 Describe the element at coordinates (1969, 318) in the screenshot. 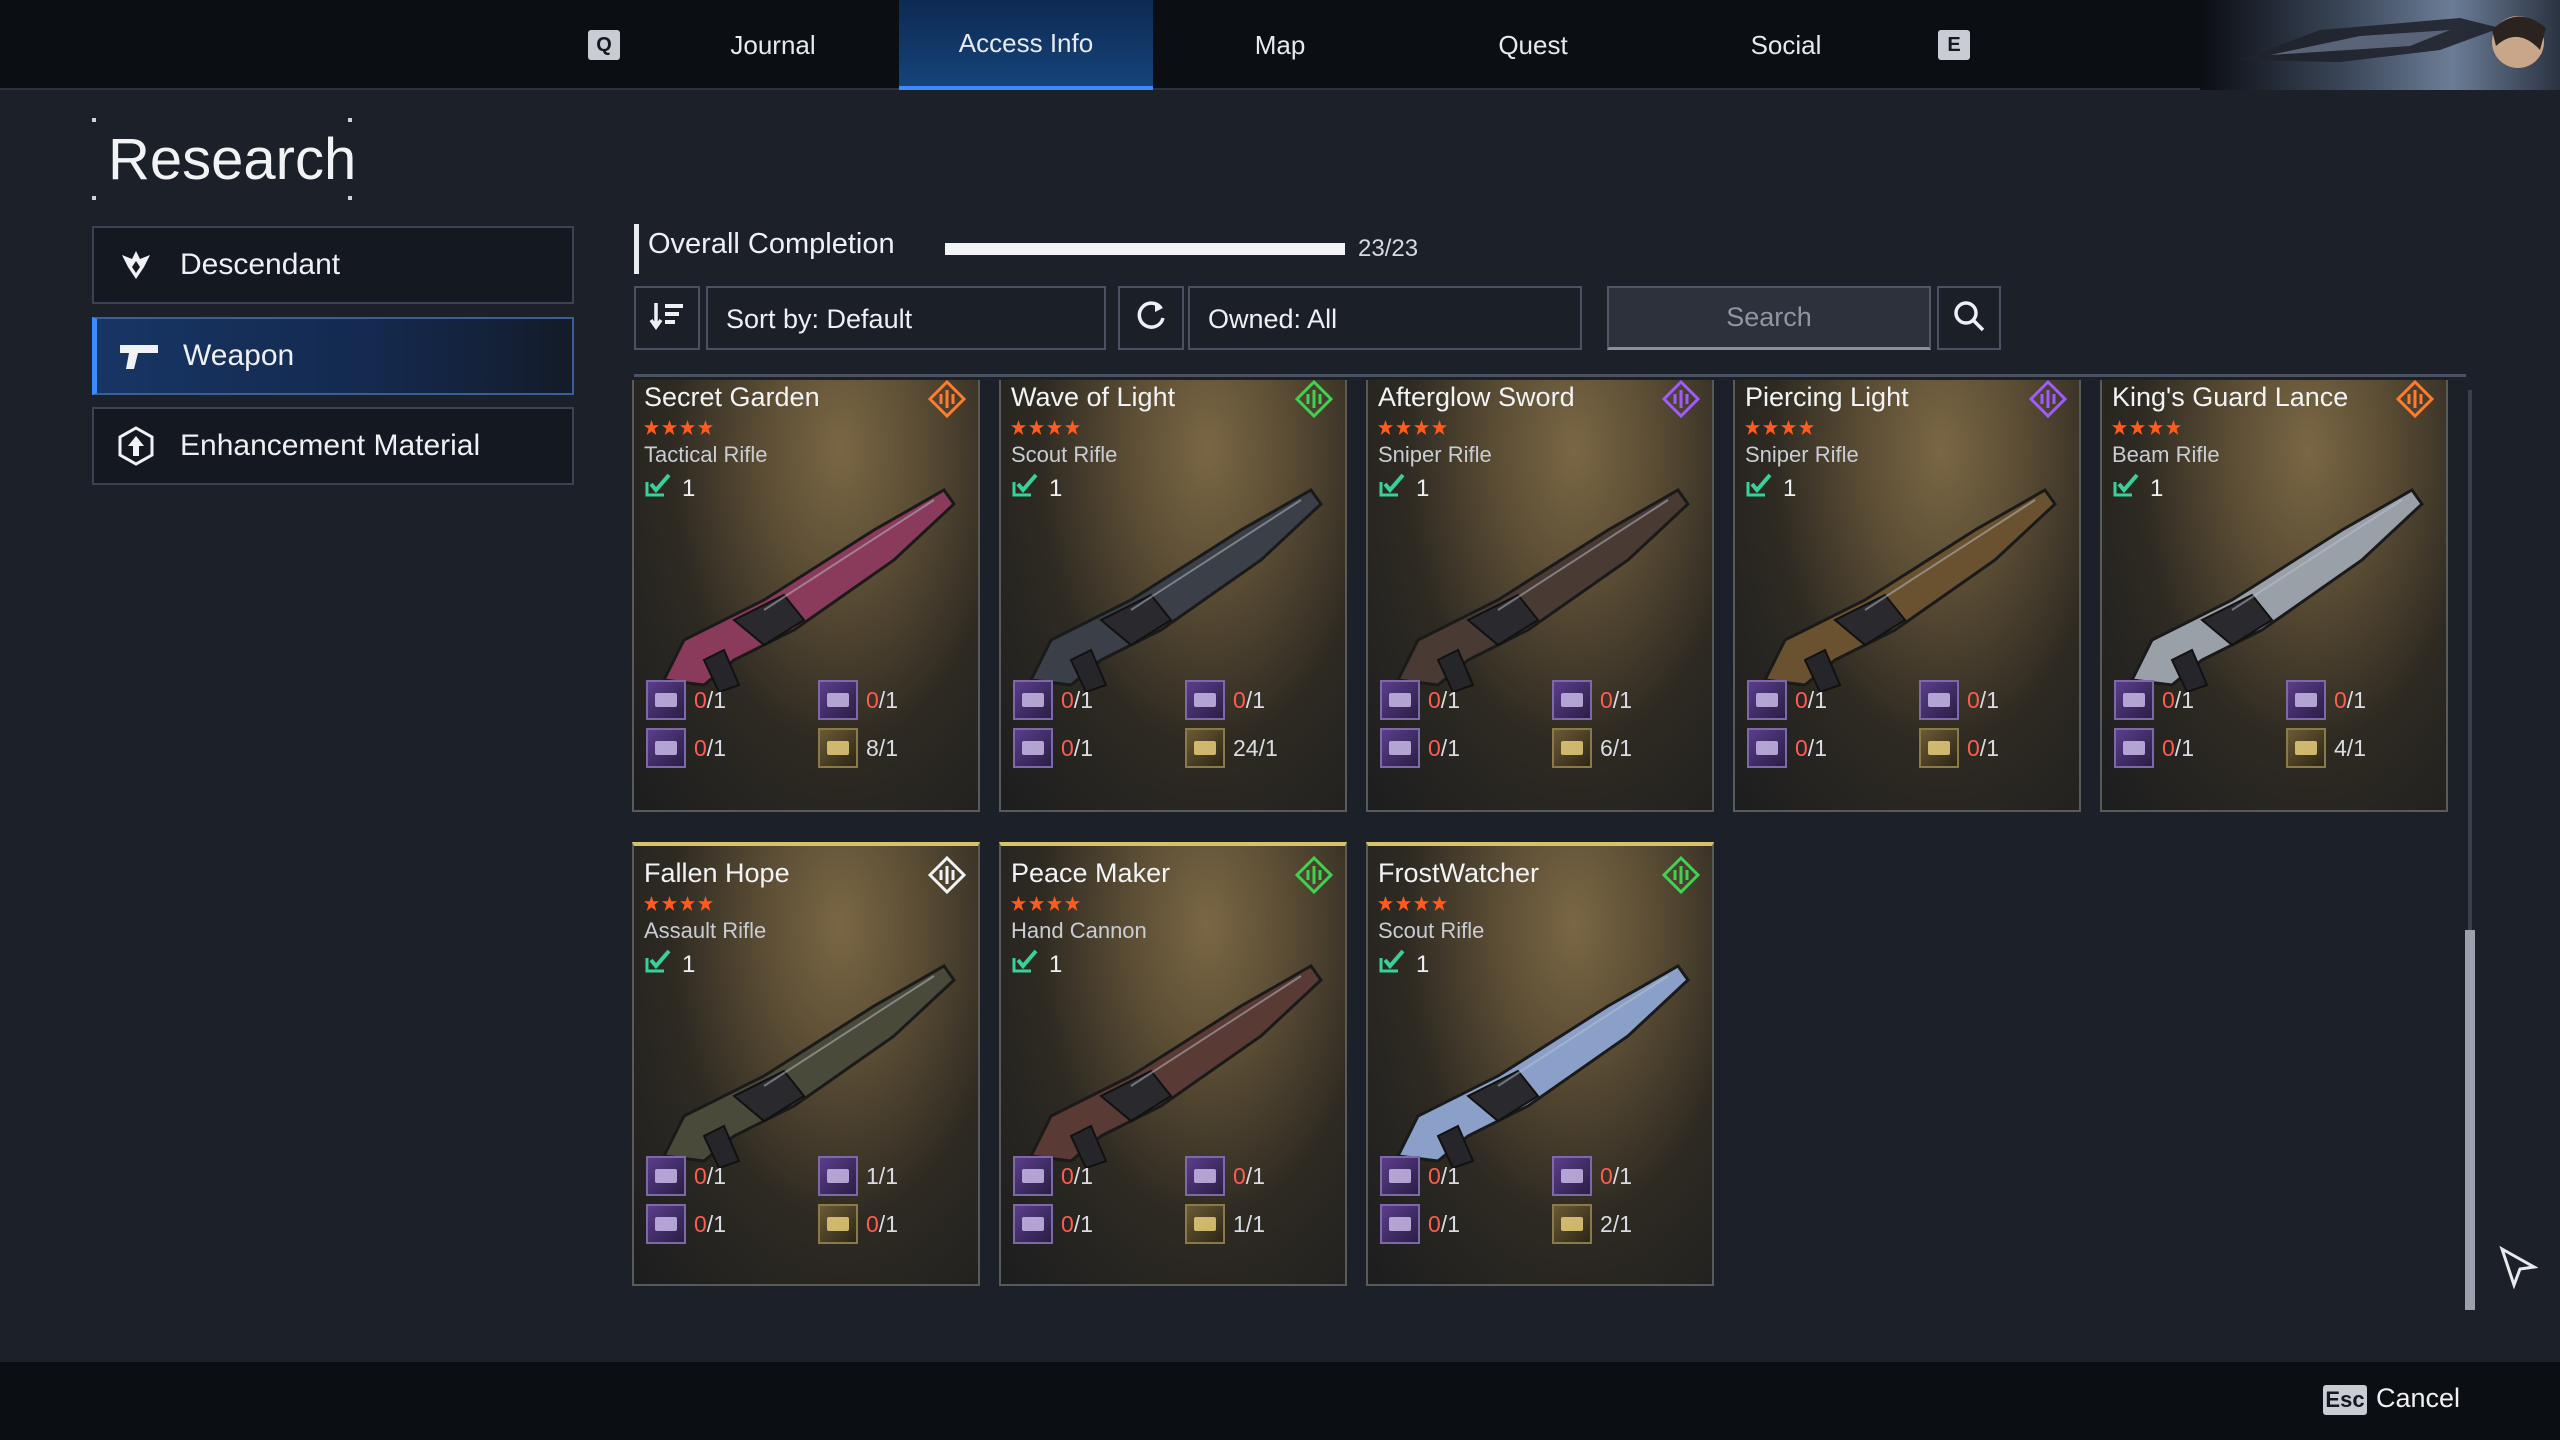

I see `search-button` at that location.